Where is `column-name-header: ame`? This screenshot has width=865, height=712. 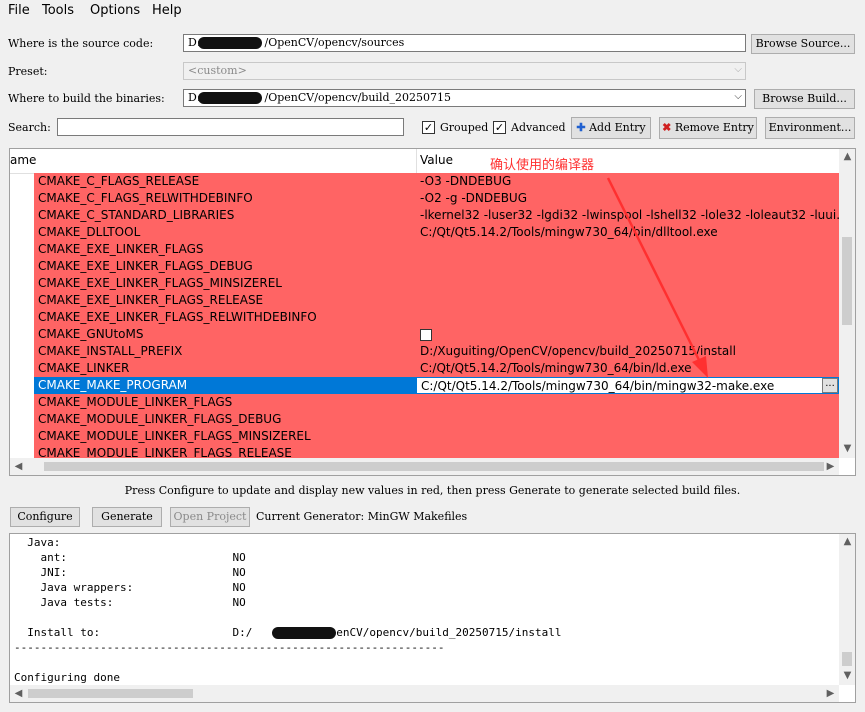 column-name-header: ame is located at coordinates (23, 160).